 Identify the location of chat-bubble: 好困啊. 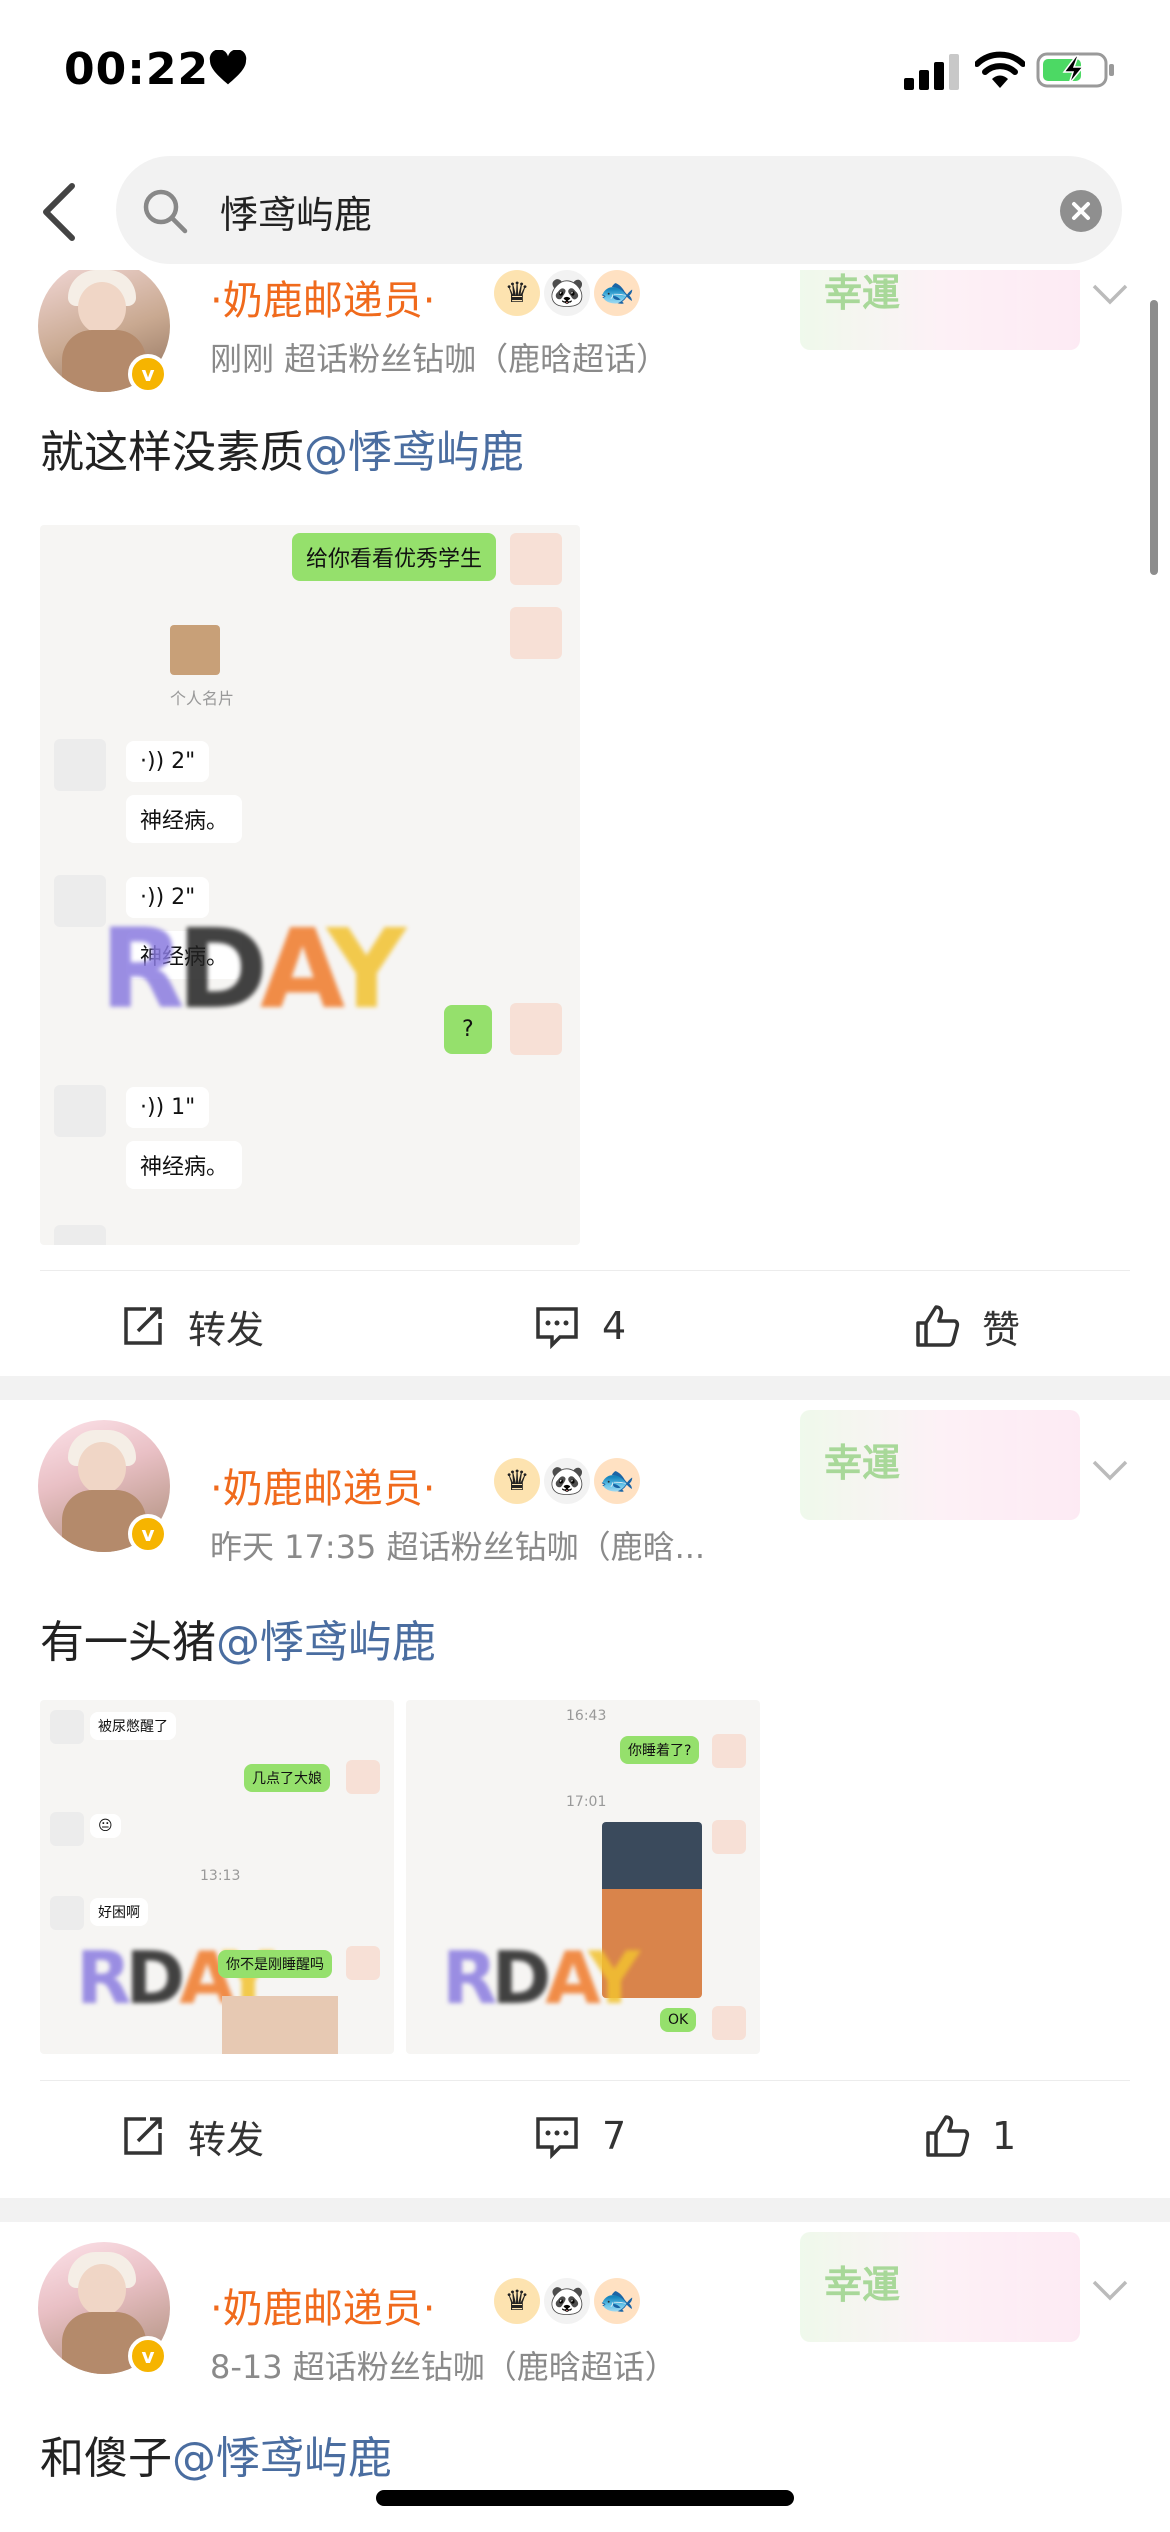
(119, 1912).